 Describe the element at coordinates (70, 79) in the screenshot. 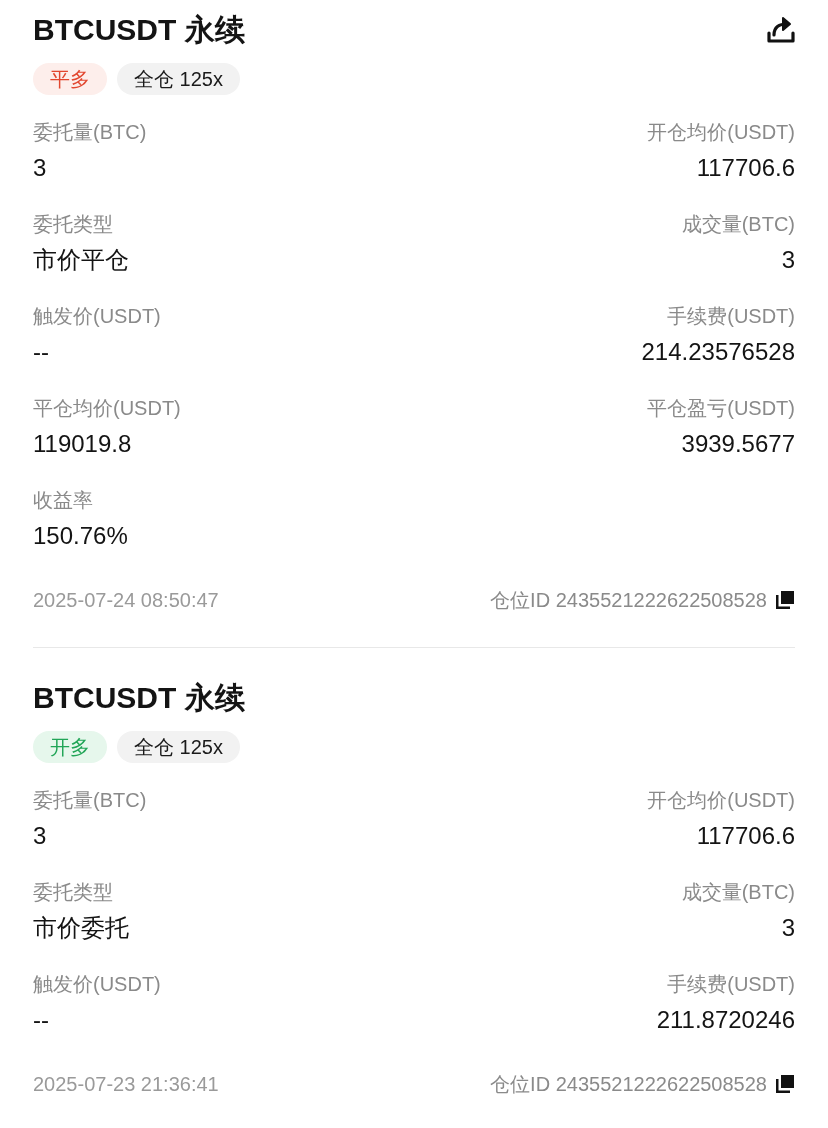

I see `order-tag: 平多` at that location.